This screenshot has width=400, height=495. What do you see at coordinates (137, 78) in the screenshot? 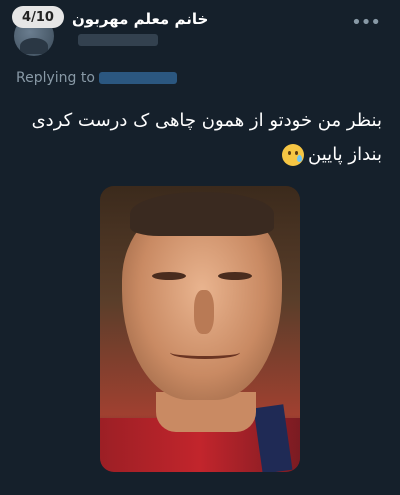
I see `replying-to-handle-redacted` at bounding box center [137, 78].